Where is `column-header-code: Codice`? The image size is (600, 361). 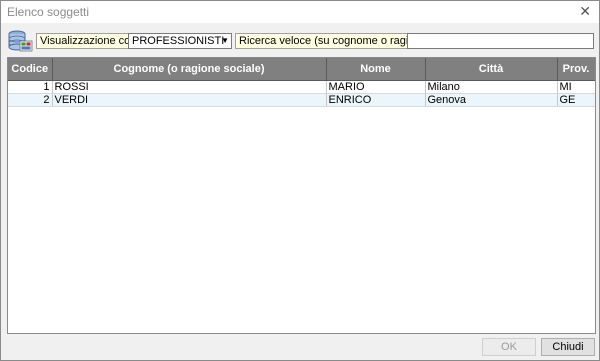 column-header-code: Codice is located at coordinates (30, 69).